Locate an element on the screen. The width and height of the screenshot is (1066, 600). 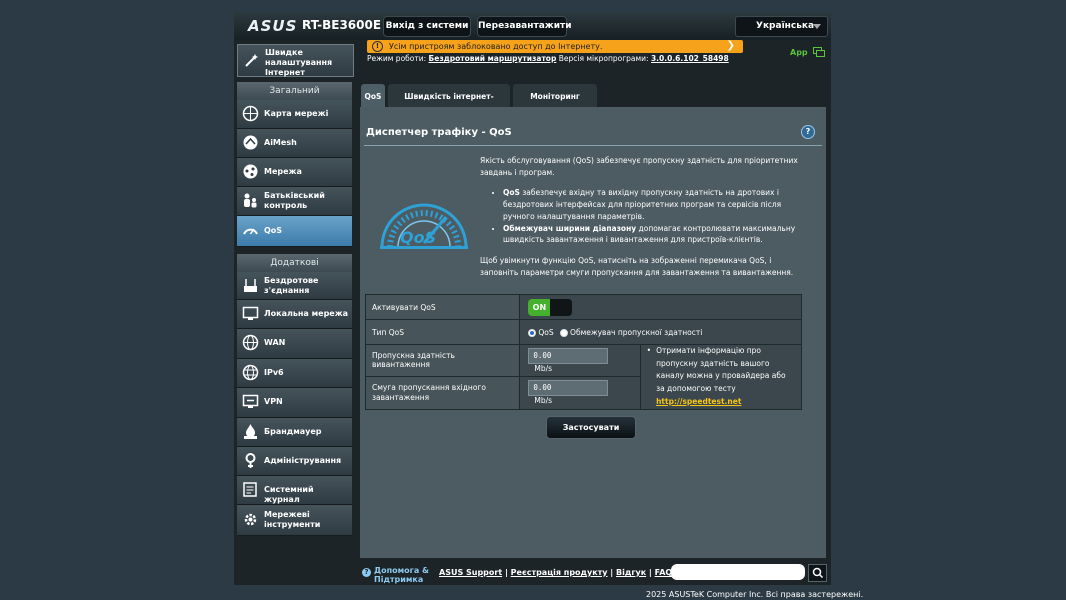
title-divider is located at coordinates (593, 145).